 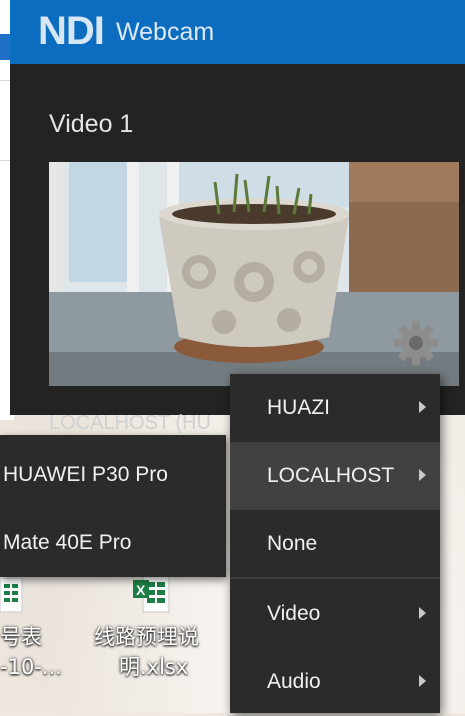 What do you see at coordinates (71, 31) in the screenshot?
I see `ndi-logo: NDI` at bounding box center [71, 31].